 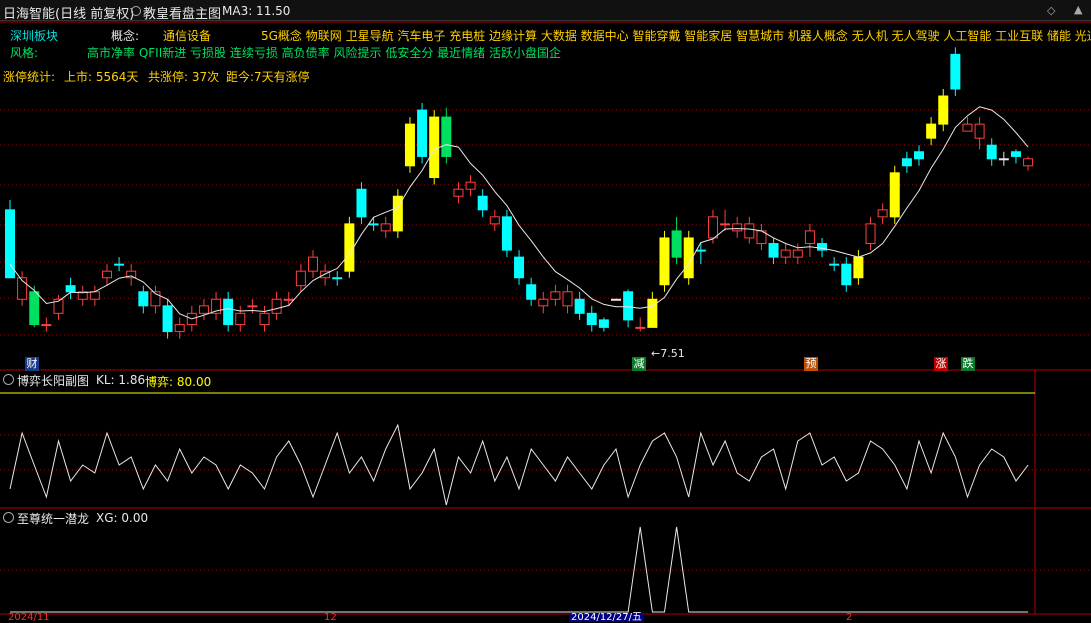 I want to click on panel2-title: 博弈长阳副图, so click(x=53, y=380).